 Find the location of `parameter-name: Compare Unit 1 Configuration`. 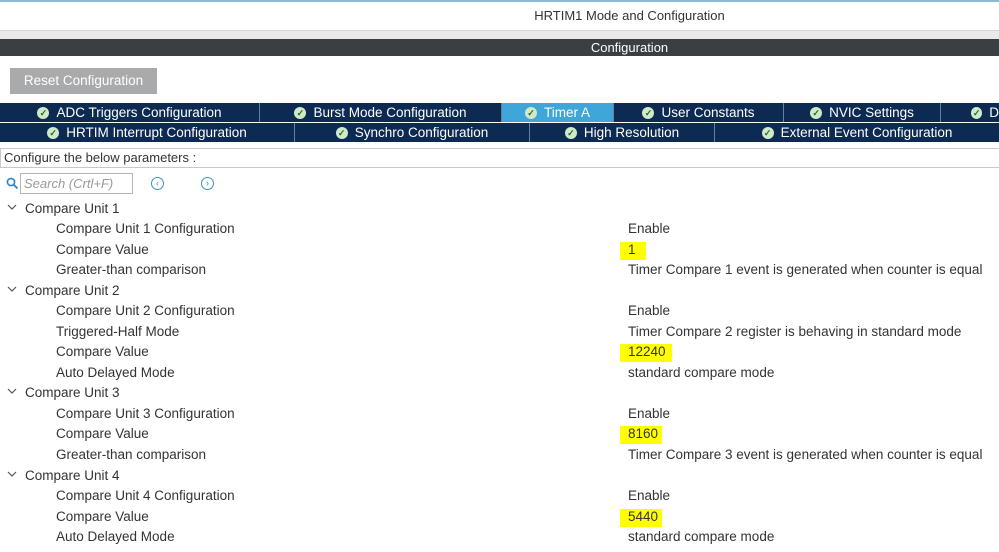

parameter-name: Compare Unit 1 Configuration is located at coordinates (145, 228).